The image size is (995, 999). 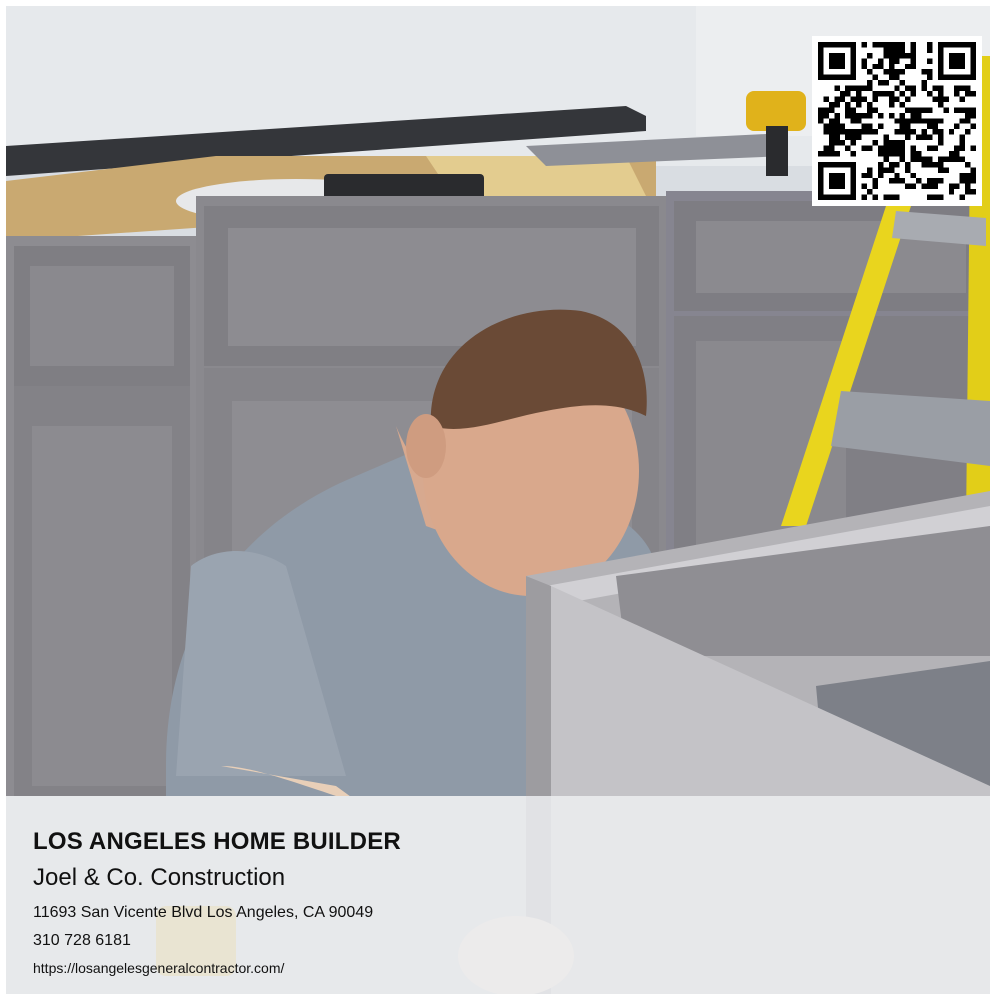 I want to click on website-link: https://losangelesgeneralcontractor.com/, so click(x=333, y=968).